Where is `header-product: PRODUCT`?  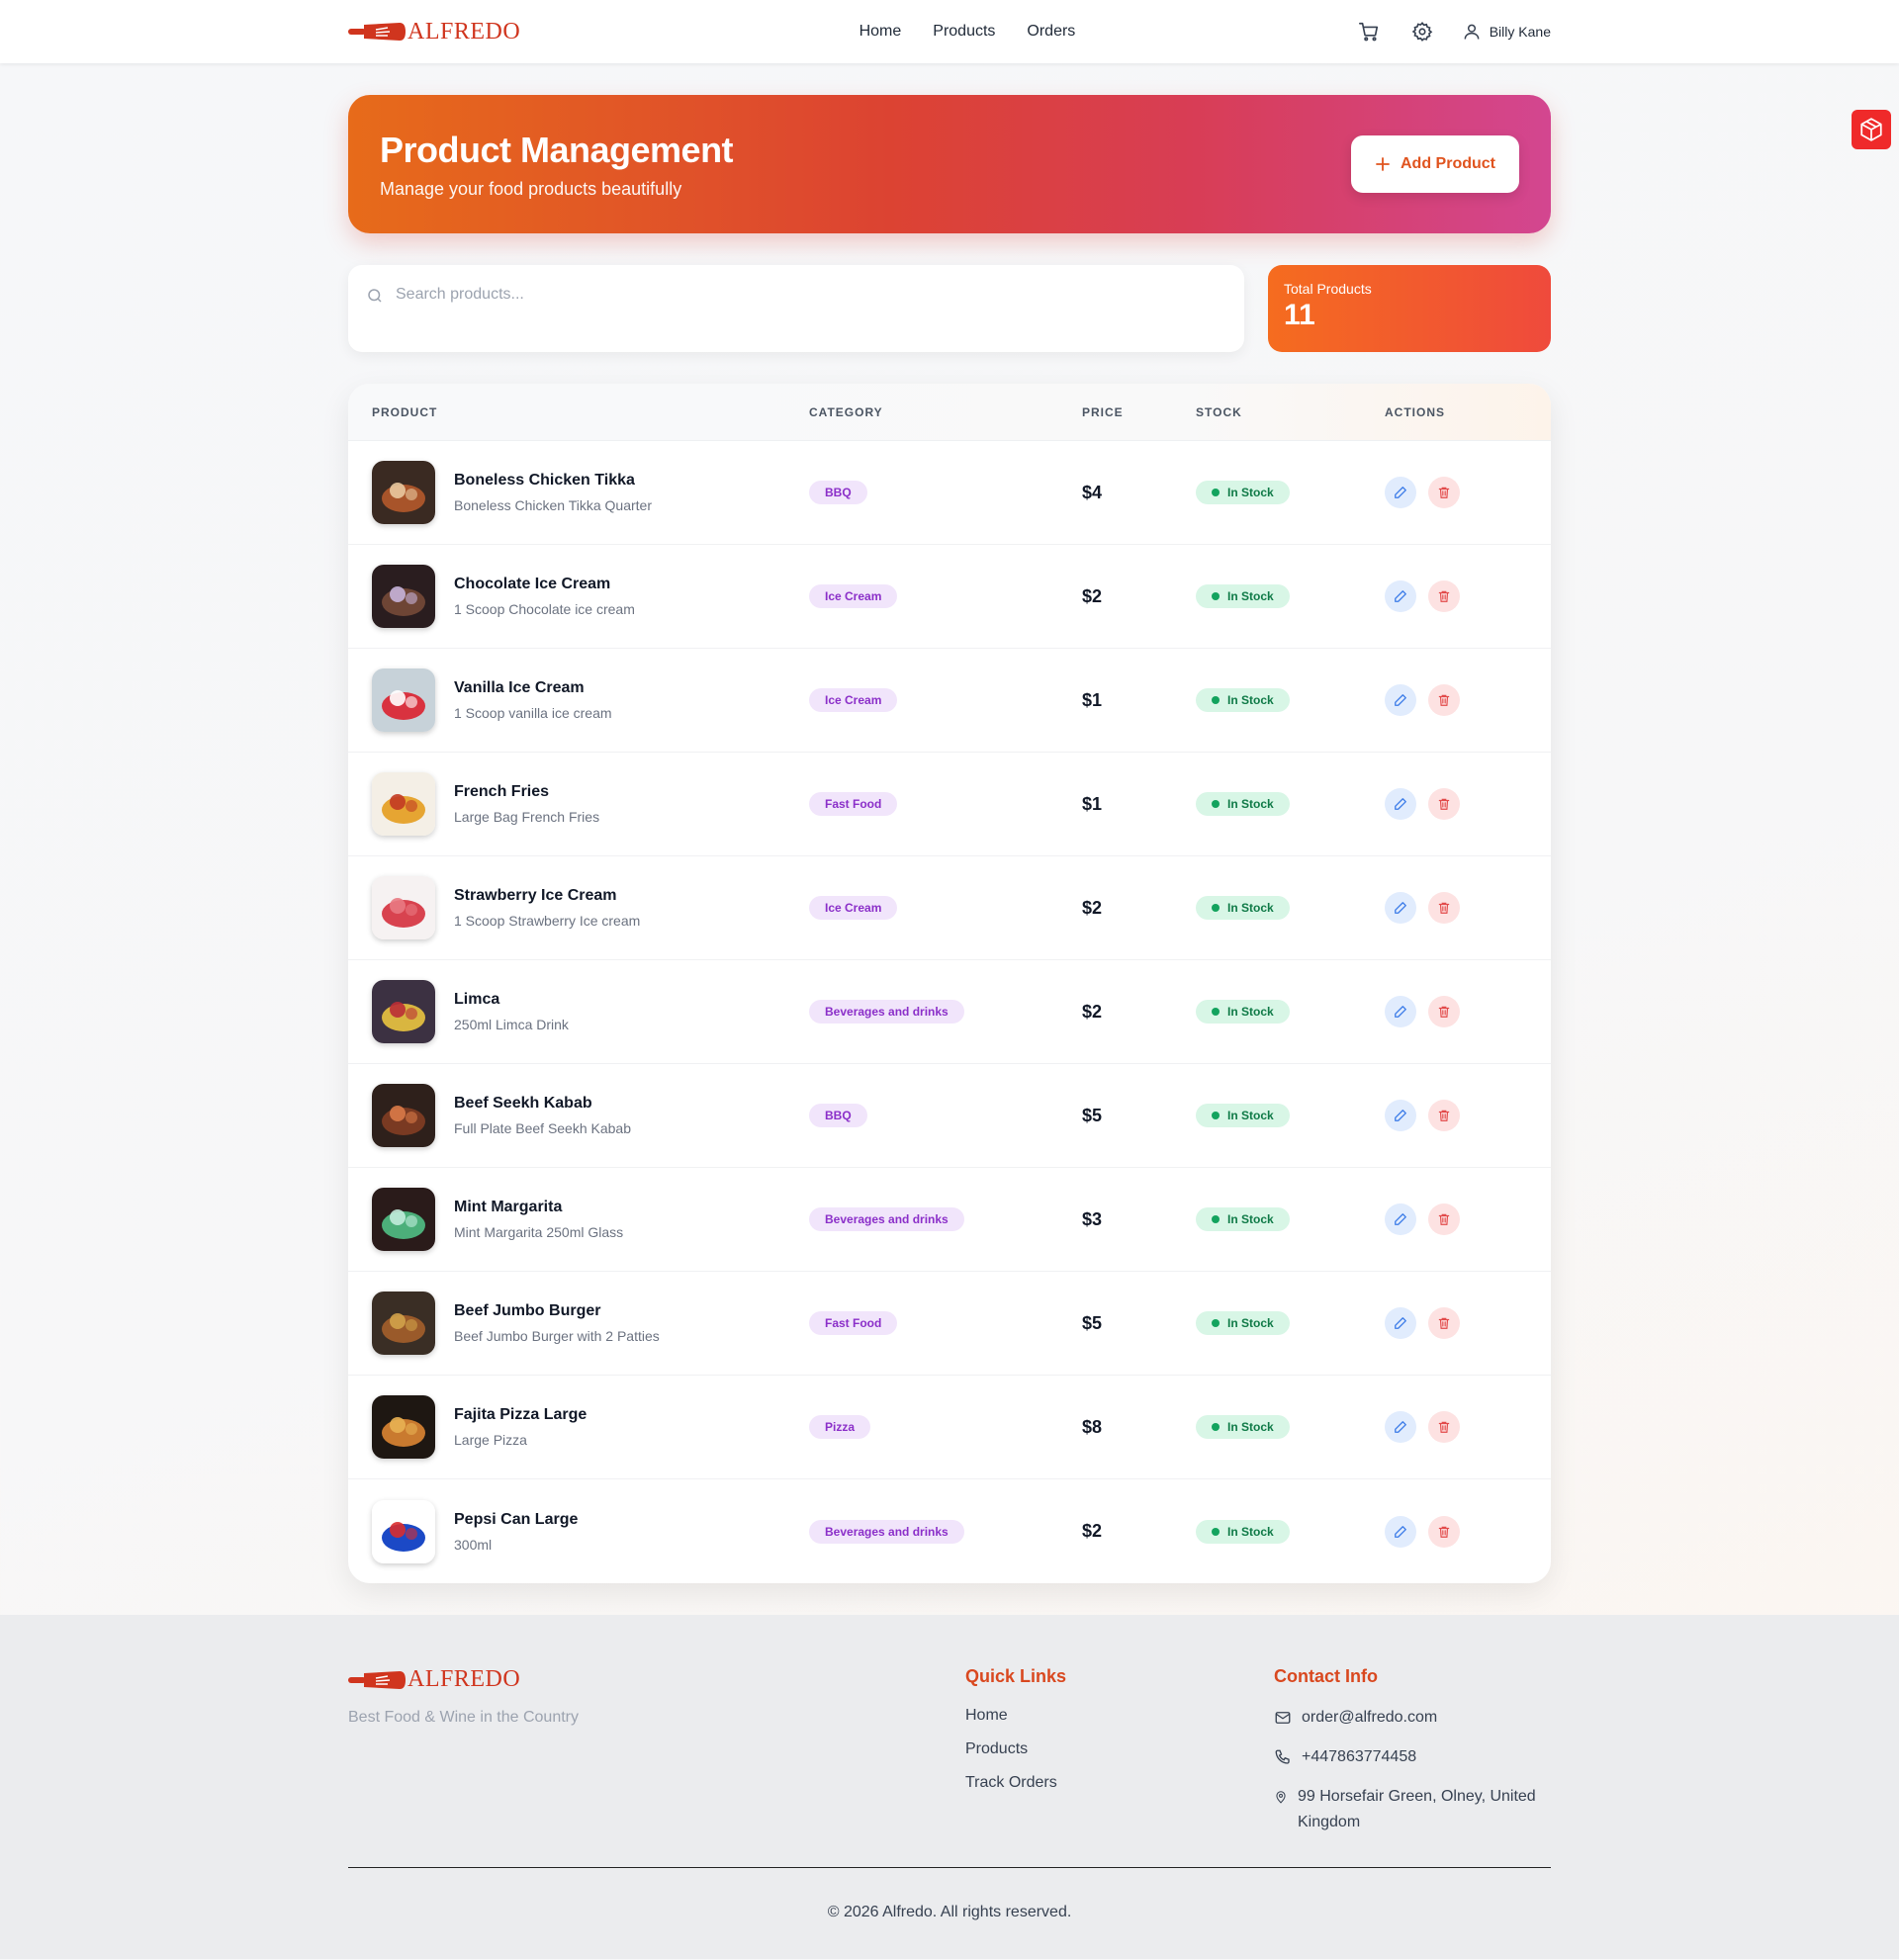
header-product: PRODUCT is located at coordinates (578, 412).